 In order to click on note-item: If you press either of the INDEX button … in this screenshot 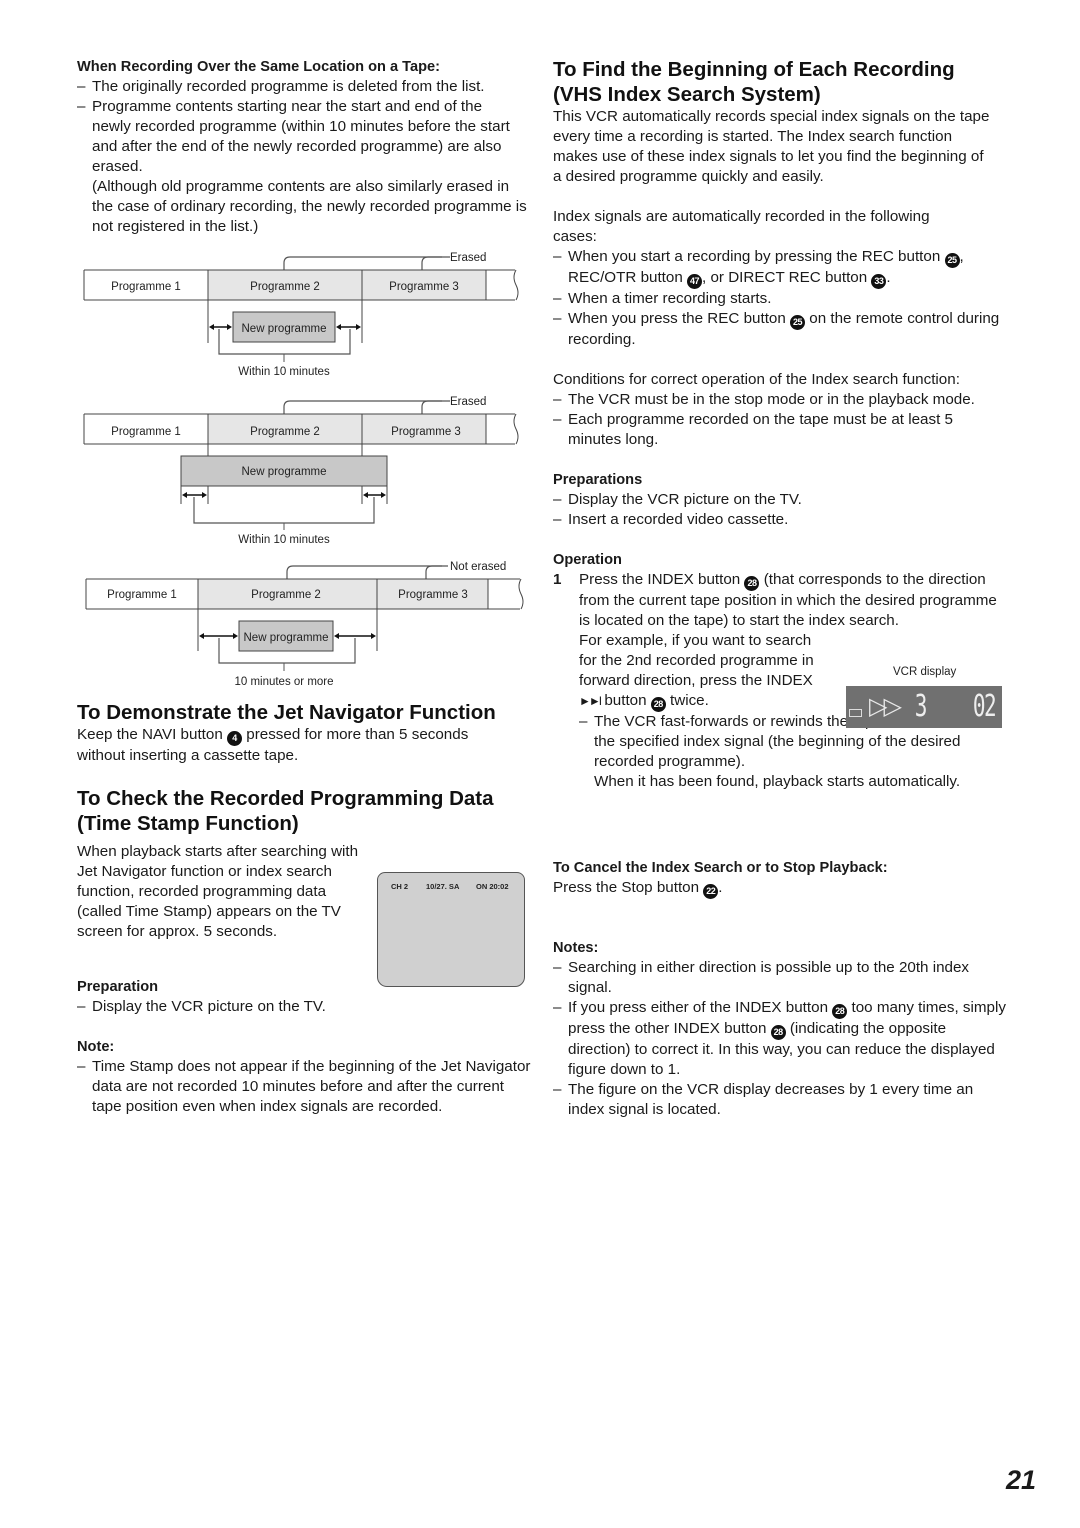, I will do `click(780, 1039)`.